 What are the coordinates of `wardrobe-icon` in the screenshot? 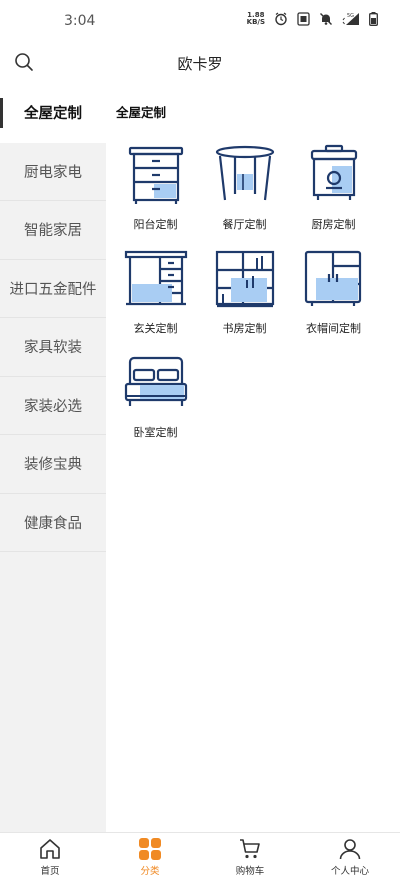 It's located at (332, 278).